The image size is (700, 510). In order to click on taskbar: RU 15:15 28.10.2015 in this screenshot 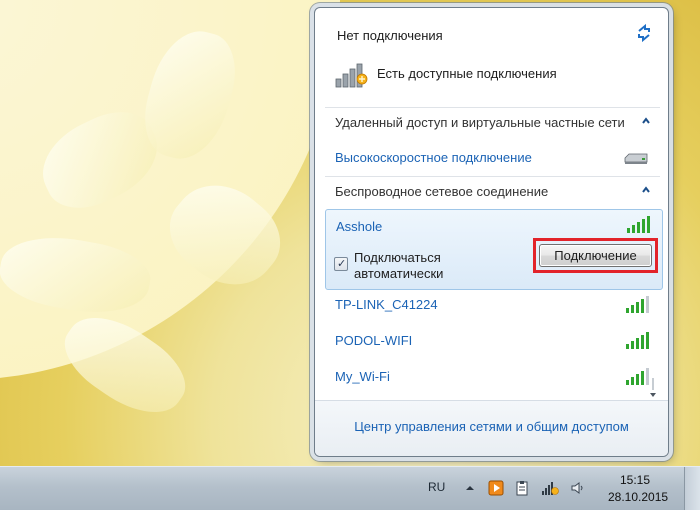, I will do `click(350, 488)`.